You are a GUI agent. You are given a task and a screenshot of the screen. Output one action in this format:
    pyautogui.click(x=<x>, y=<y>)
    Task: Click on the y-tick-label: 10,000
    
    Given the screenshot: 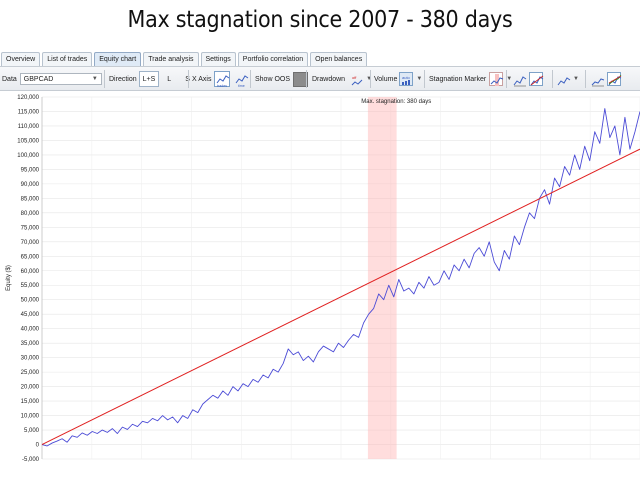 What is the action you would take?
    pyautogui.click(x=30, y=417)
    